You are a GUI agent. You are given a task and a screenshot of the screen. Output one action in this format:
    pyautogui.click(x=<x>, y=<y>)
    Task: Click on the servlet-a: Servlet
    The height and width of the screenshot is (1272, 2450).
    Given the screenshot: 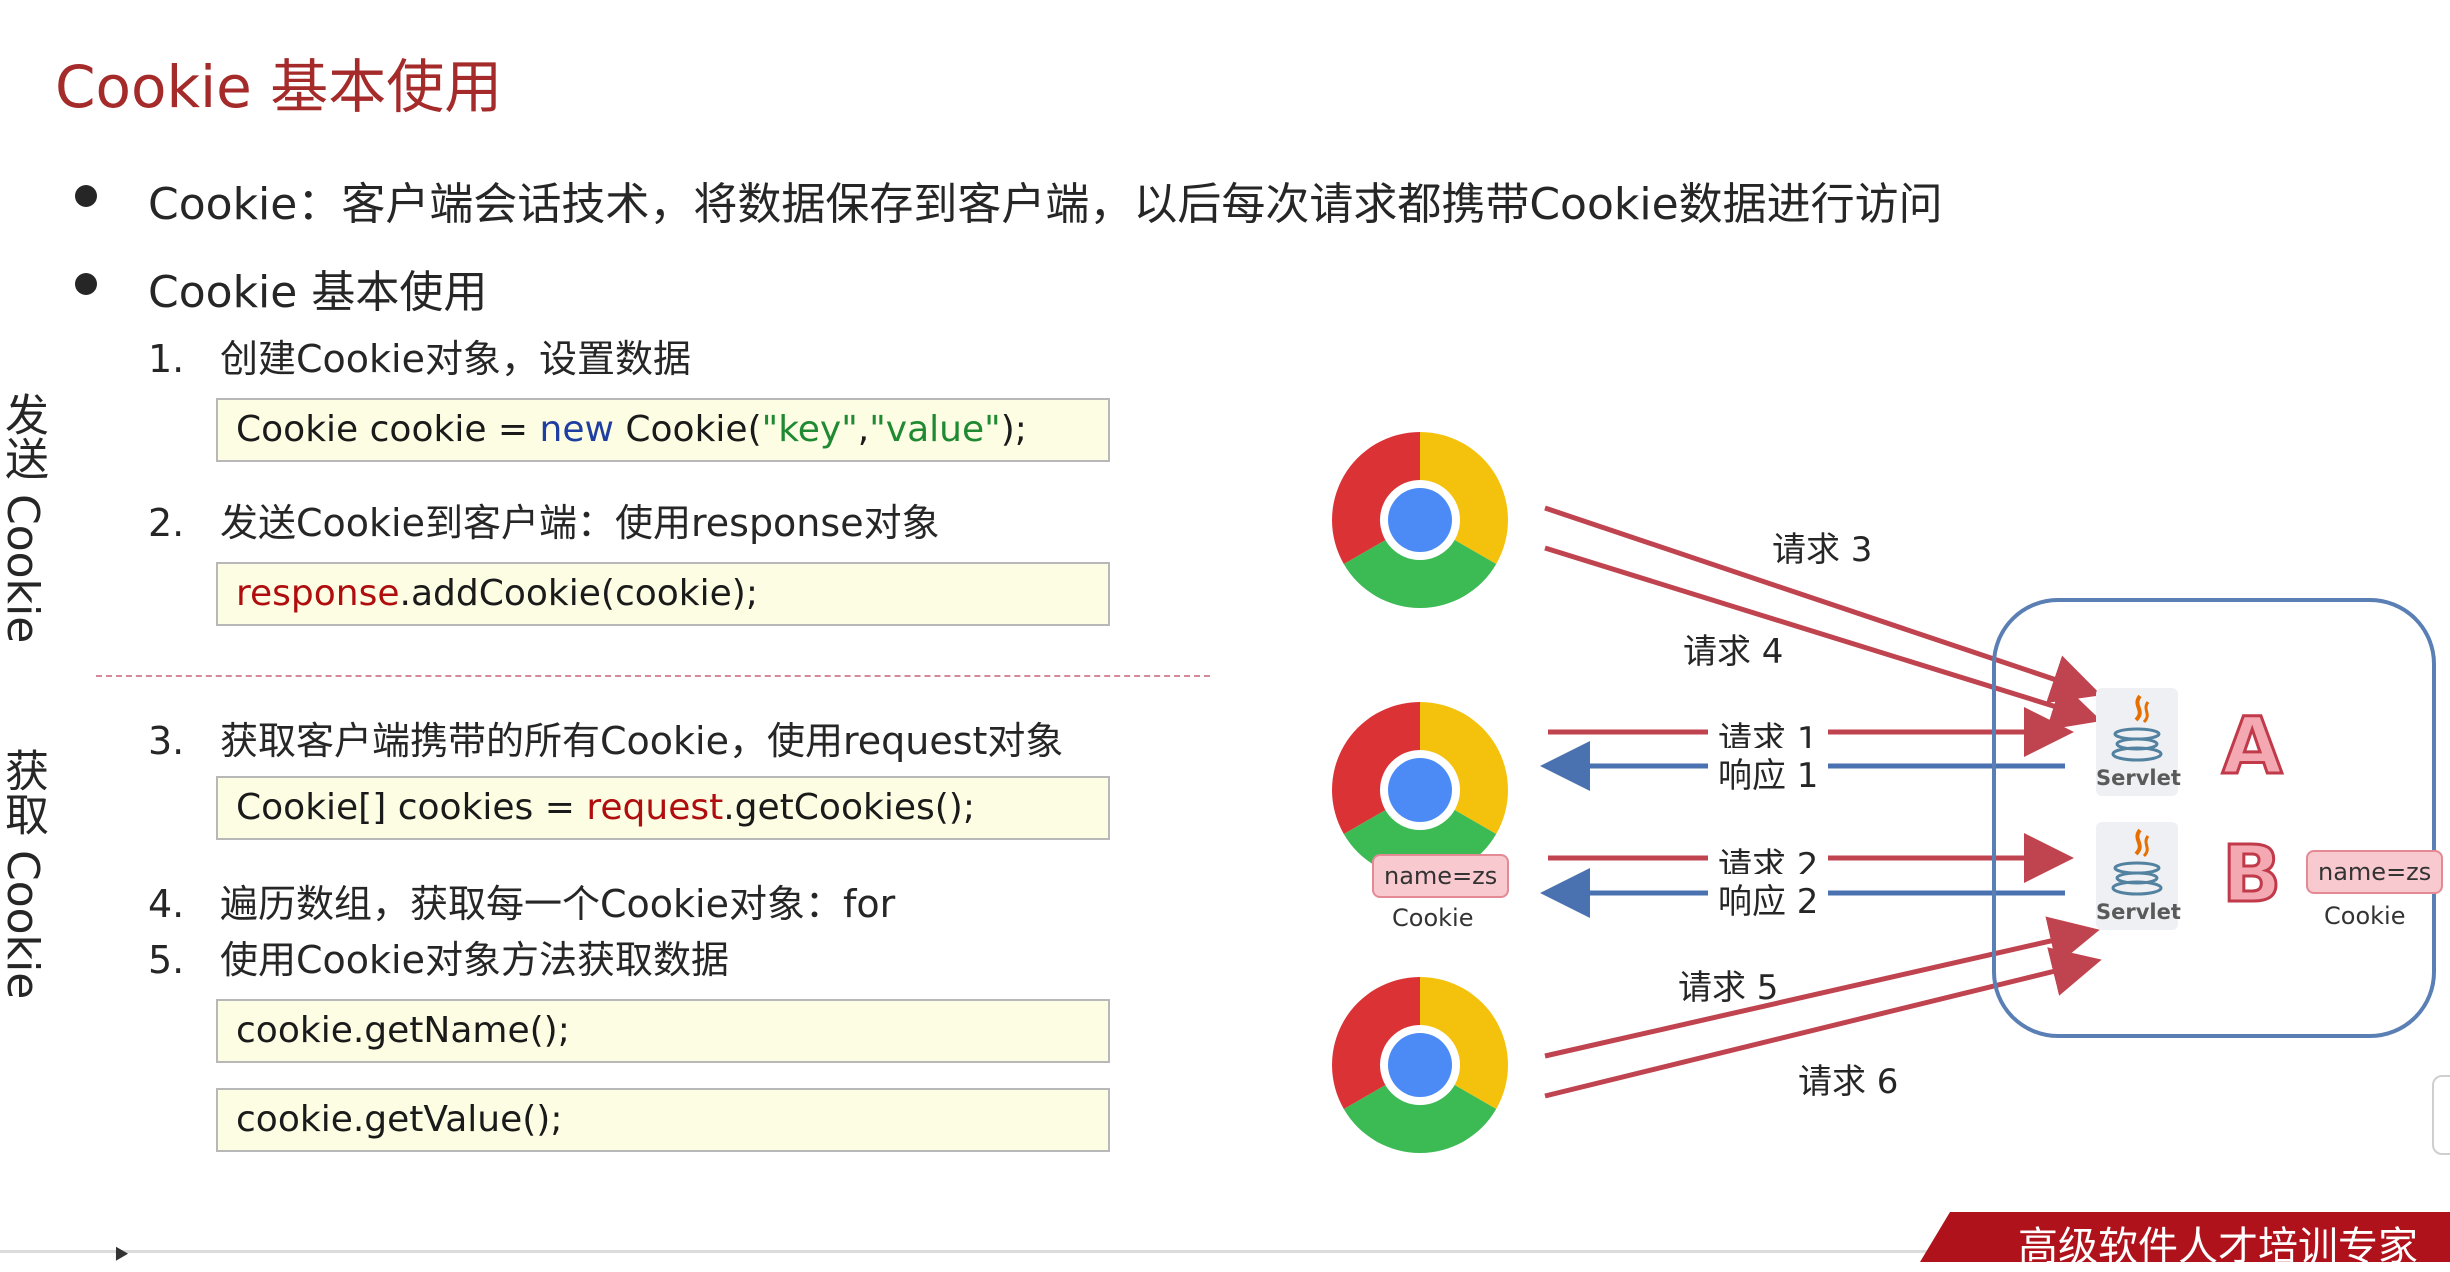 What is the action you would take?
    pyautogui.click(x=2138, y=742)
    